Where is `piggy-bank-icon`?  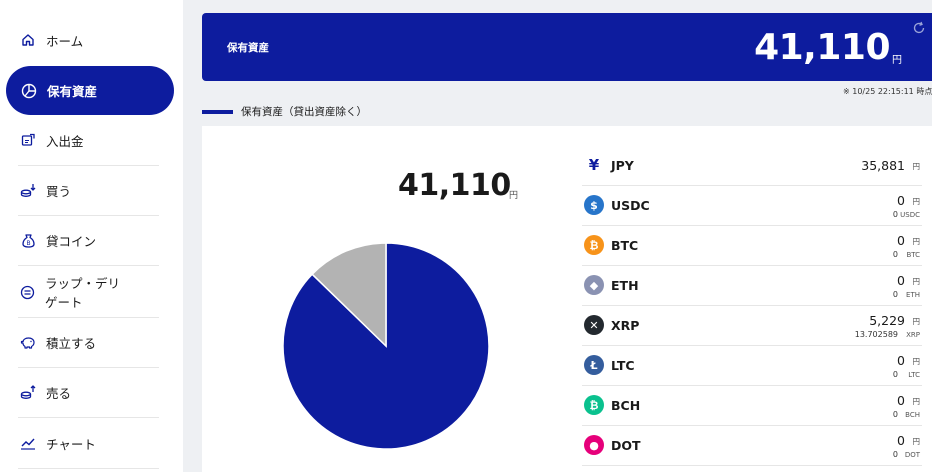 piggy-bank-icon is located at coordinates (28, 342).